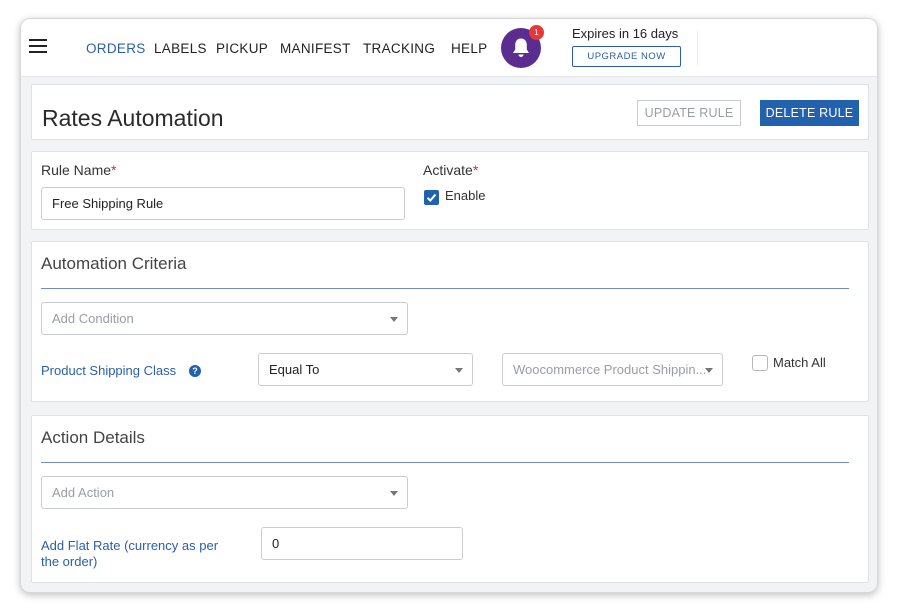 This screenshot has height=612, width=900. What do you see at coordinates (242, 48) in the screenshot?
I see `nav-pickup: PICKUP` at bounding box center [242, 48].